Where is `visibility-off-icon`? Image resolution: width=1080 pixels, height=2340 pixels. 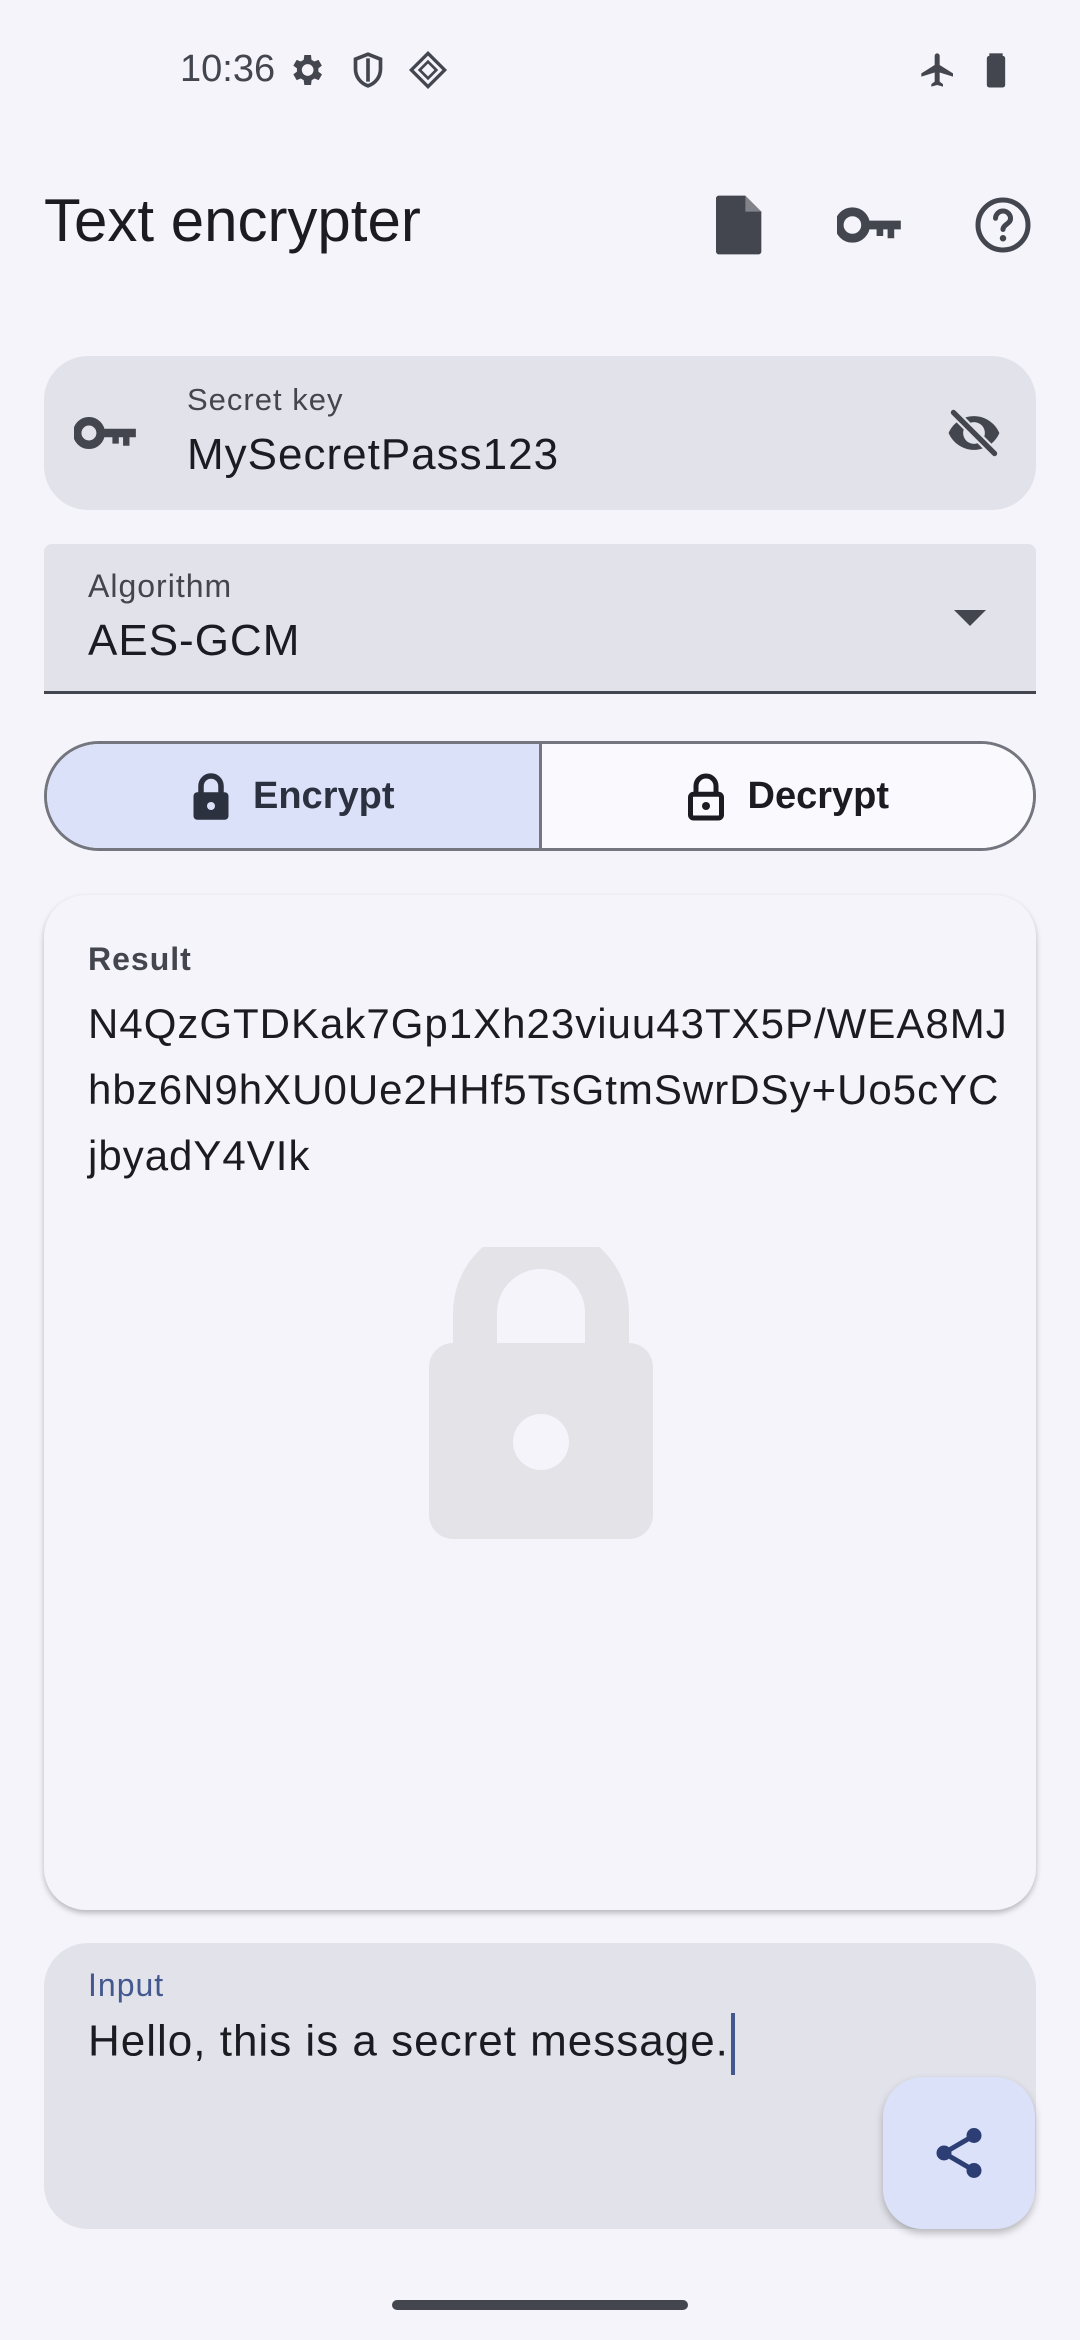 visibility-off-icon is located at coordinates (974, 433).